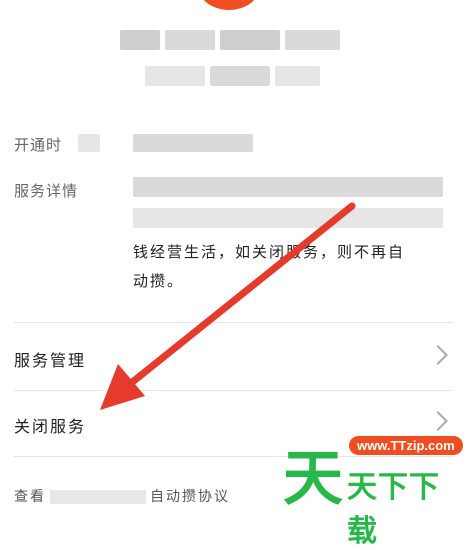  What do you see at coordinates (393, 509) in the screenshot?
I see `watermark-text: 天下下载` at bounding box center [393, 509].